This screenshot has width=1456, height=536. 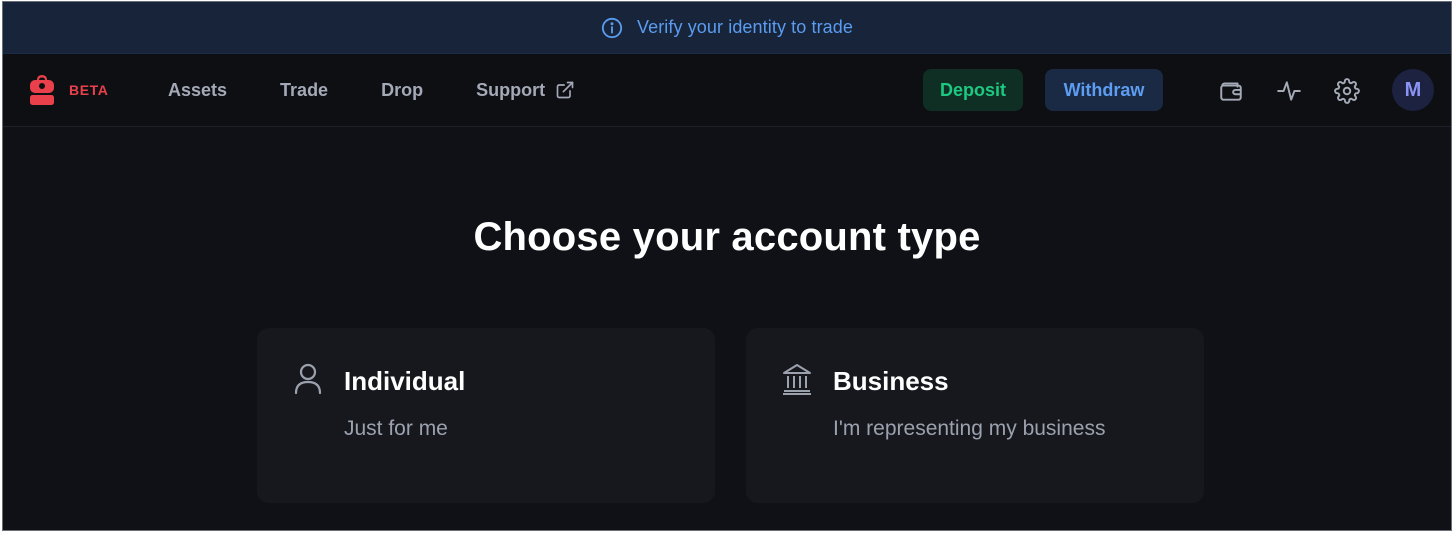 What do you see at coordinates (42, 90) in the screenshot?
I see `backpack-icon` at bounding box center [42, 90].